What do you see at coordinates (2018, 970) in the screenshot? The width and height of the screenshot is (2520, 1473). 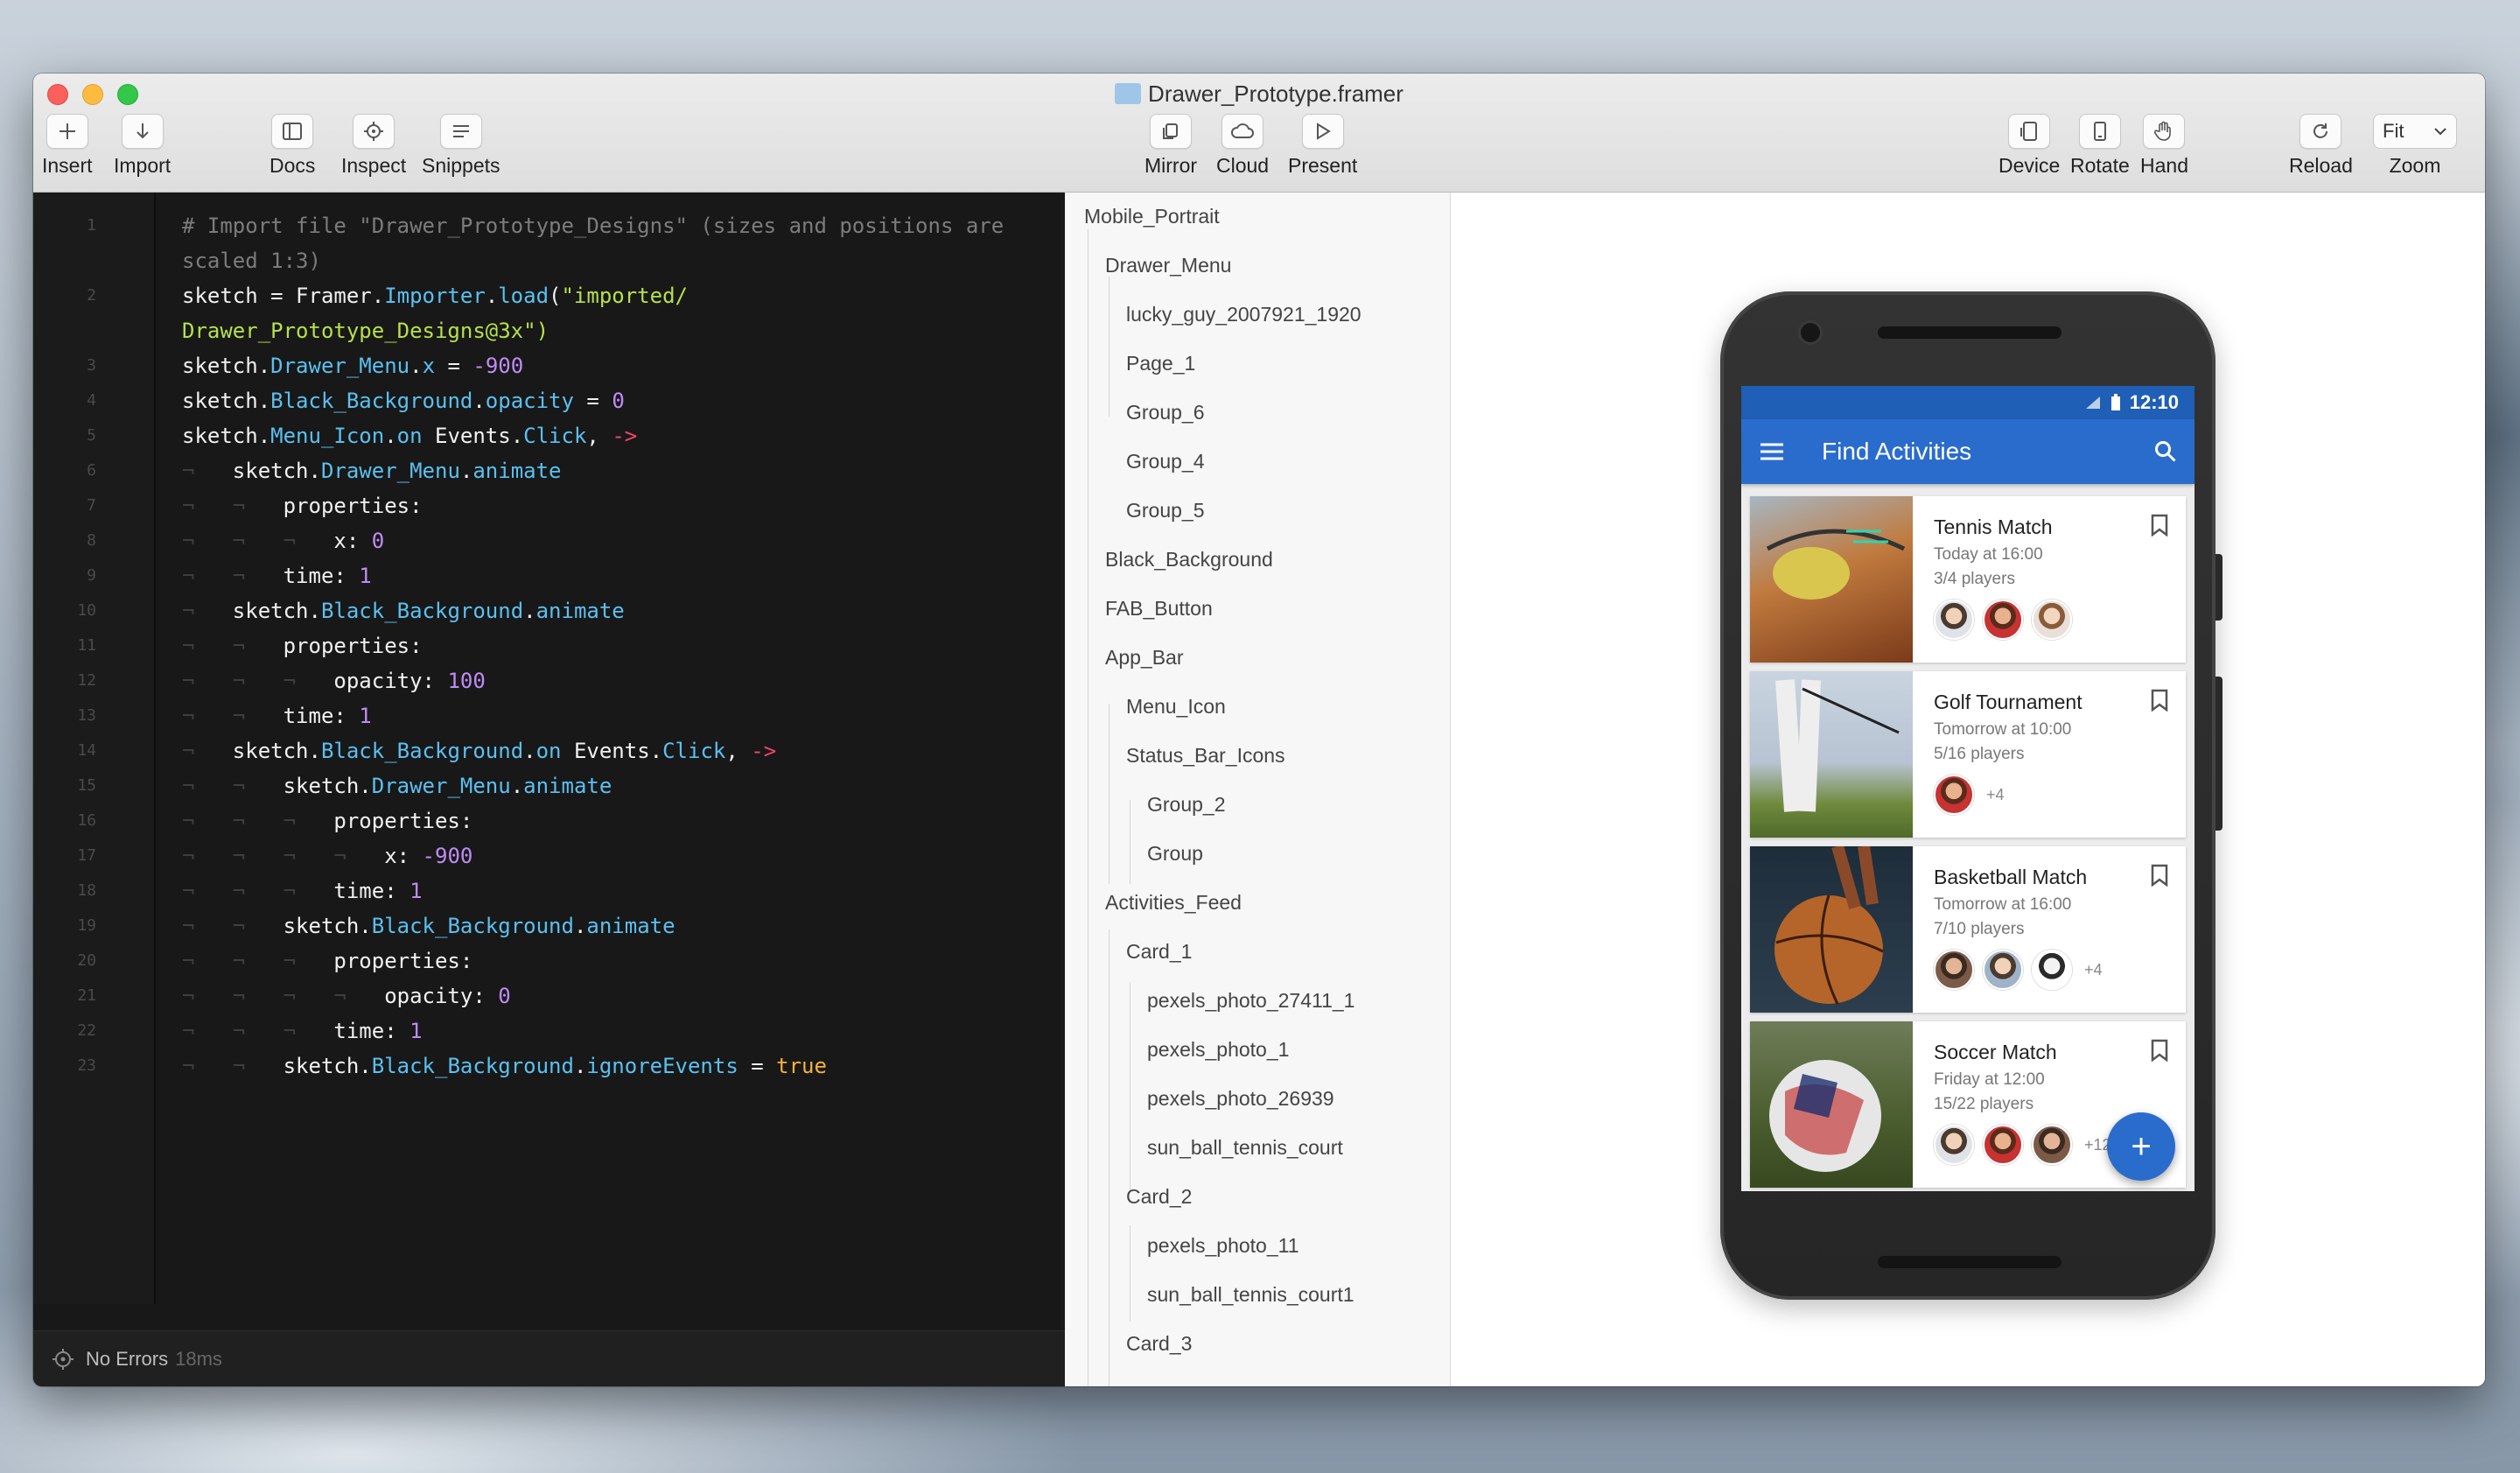 I see `player-avatars: +4` at bounding box center [2018, 970].